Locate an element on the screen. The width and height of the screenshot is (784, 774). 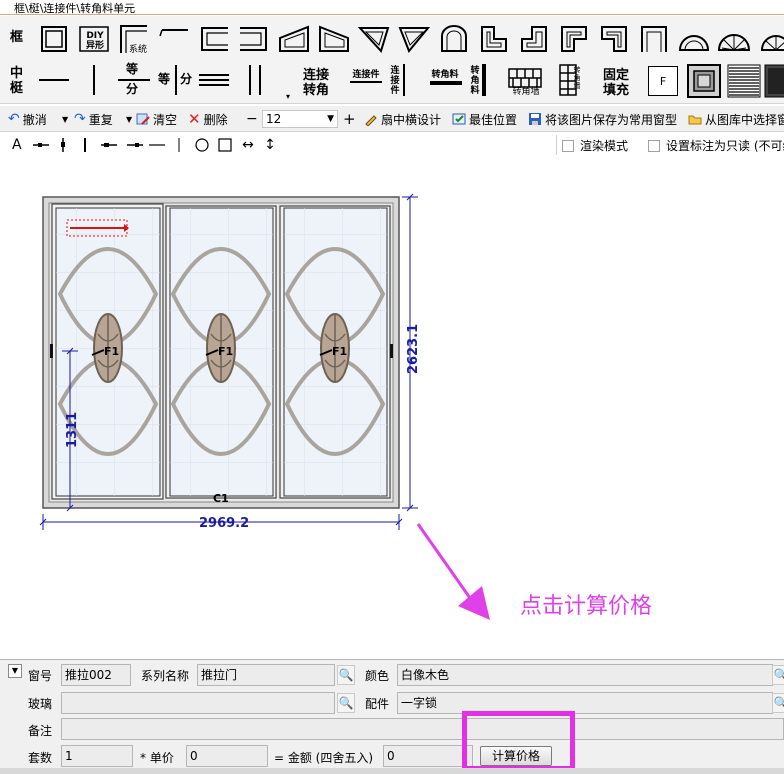
clear-button: 清空 is located at coordinates (156, 119).